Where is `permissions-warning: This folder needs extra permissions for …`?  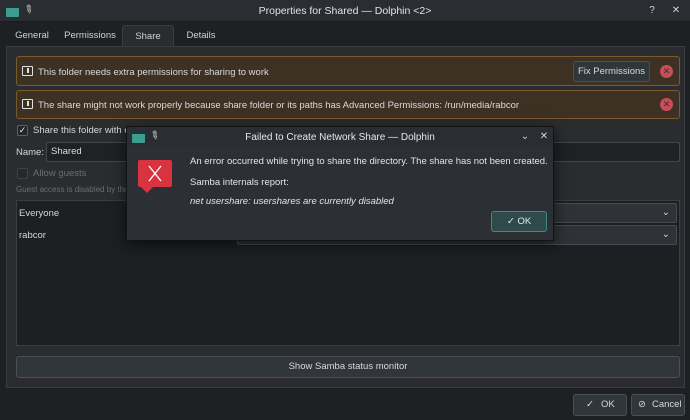 permissions-warning: This folder needs extra permissions for … is located at coordinates (348, 71).